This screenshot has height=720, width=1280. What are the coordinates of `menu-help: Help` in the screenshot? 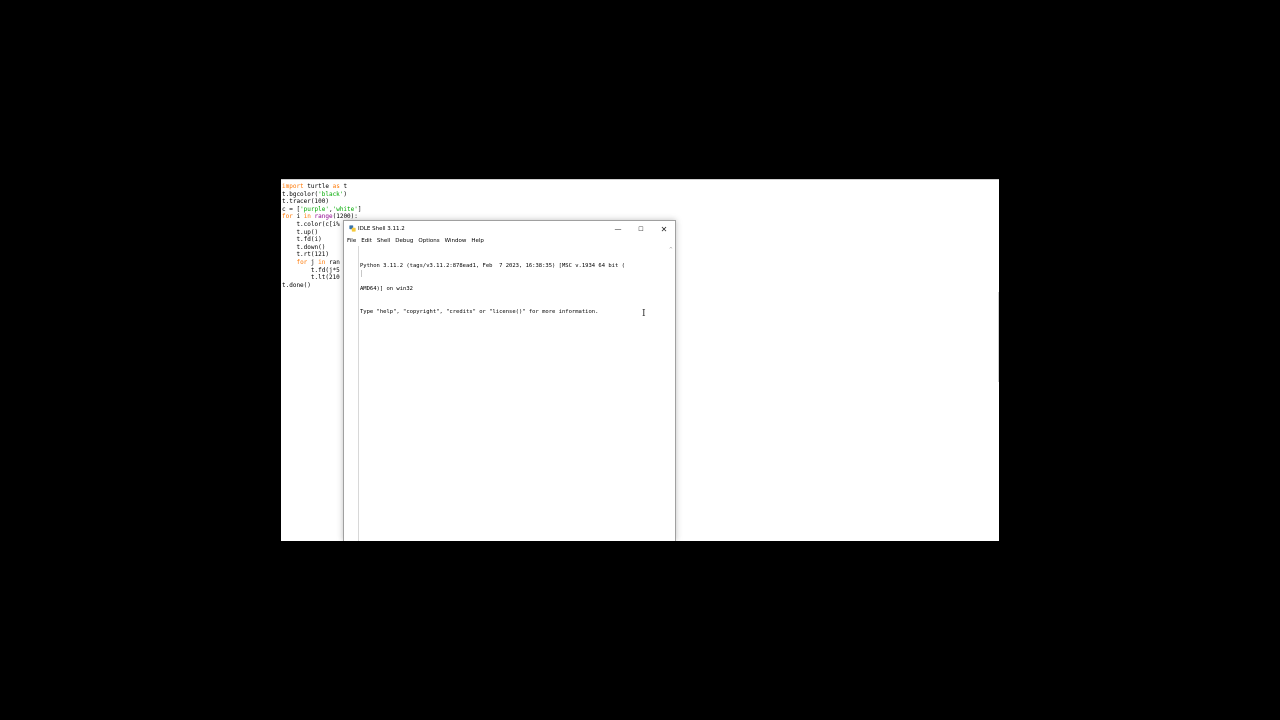 It's located at (477, 241).